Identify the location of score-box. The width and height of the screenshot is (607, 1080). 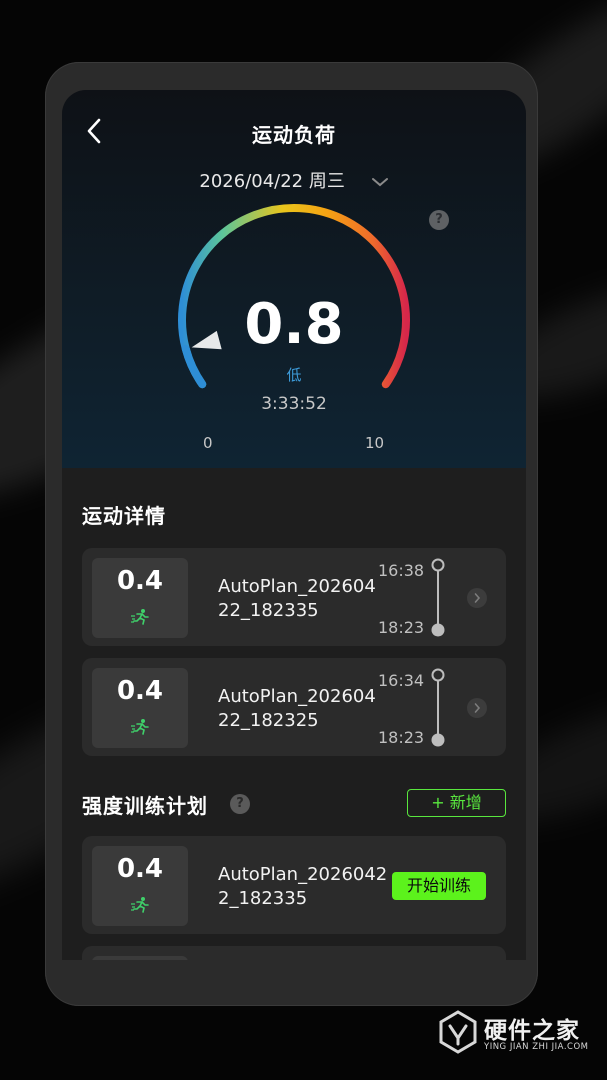
(140, 958).